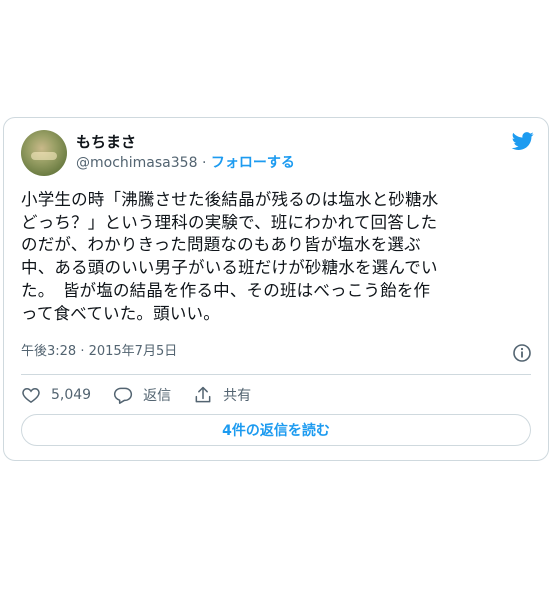 The image size is (555, 592). I want to click on handle-row: @mochimasa358 · フォローする, so click(185, 163).